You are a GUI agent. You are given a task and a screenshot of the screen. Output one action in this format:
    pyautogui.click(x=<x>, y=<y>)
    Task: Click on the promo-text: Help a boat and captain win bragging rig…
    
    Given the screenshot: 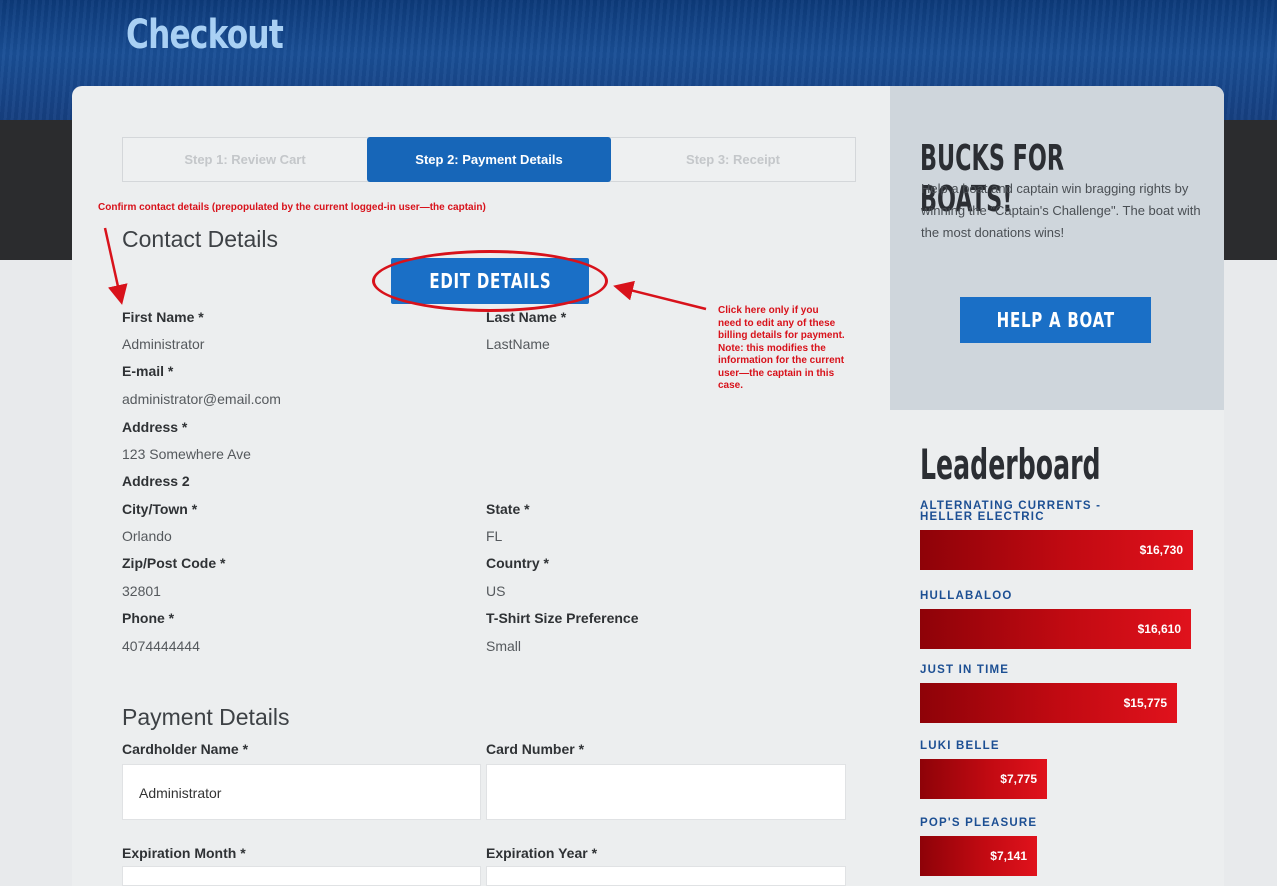 What is the action you would take?
    pyautogui.click(x=1061, y=210)
    